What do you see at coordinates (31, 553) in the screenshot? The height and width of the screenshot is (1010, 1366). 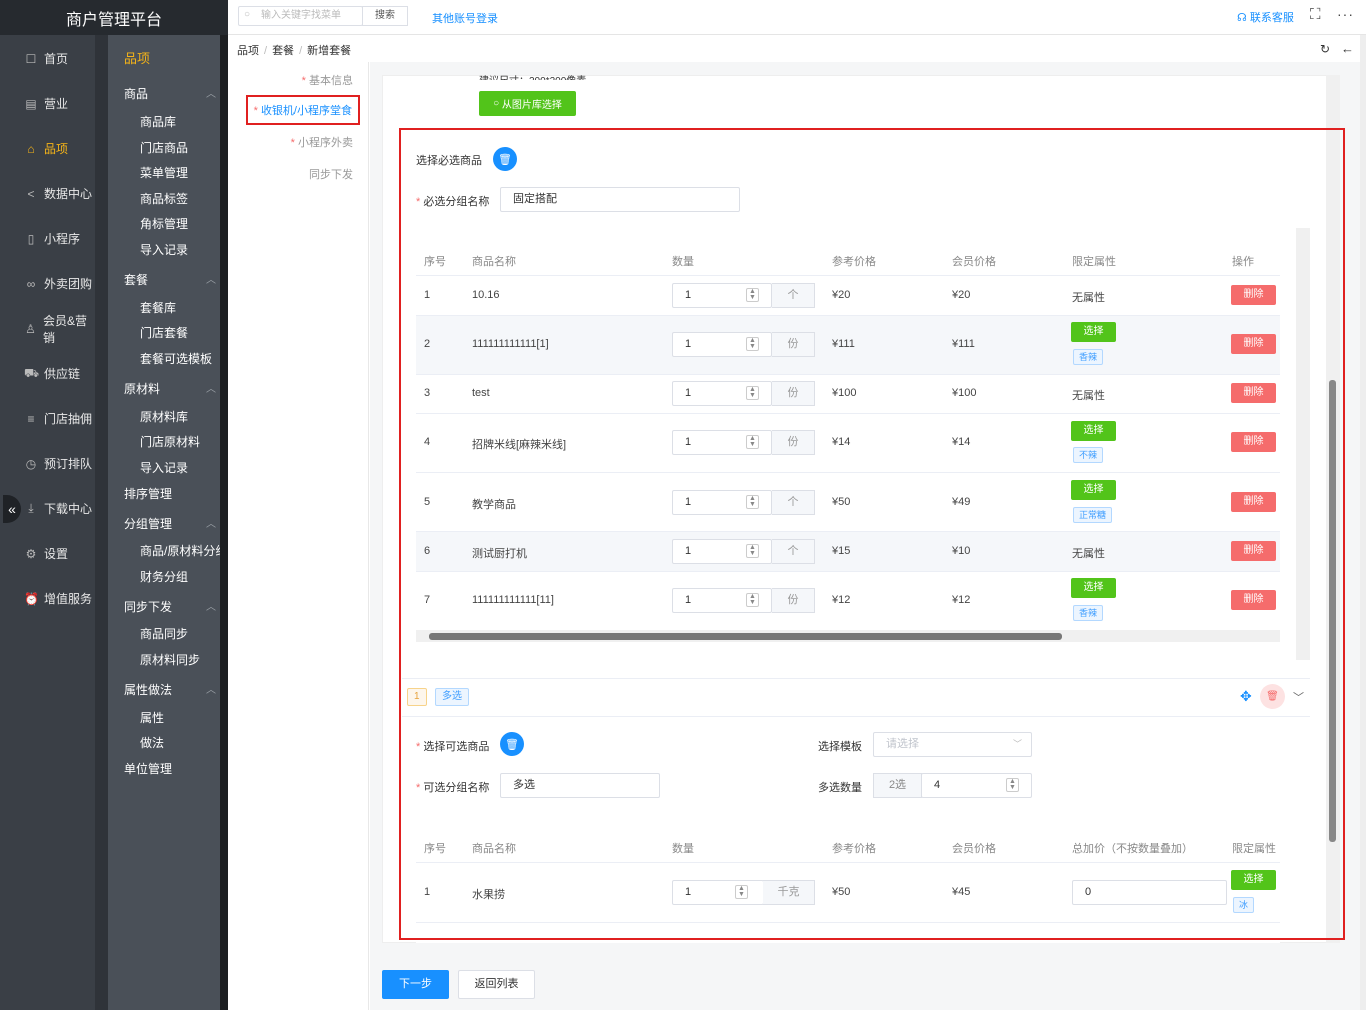 I see `gear-icon: ⚙` at bounding box center [31, 553].